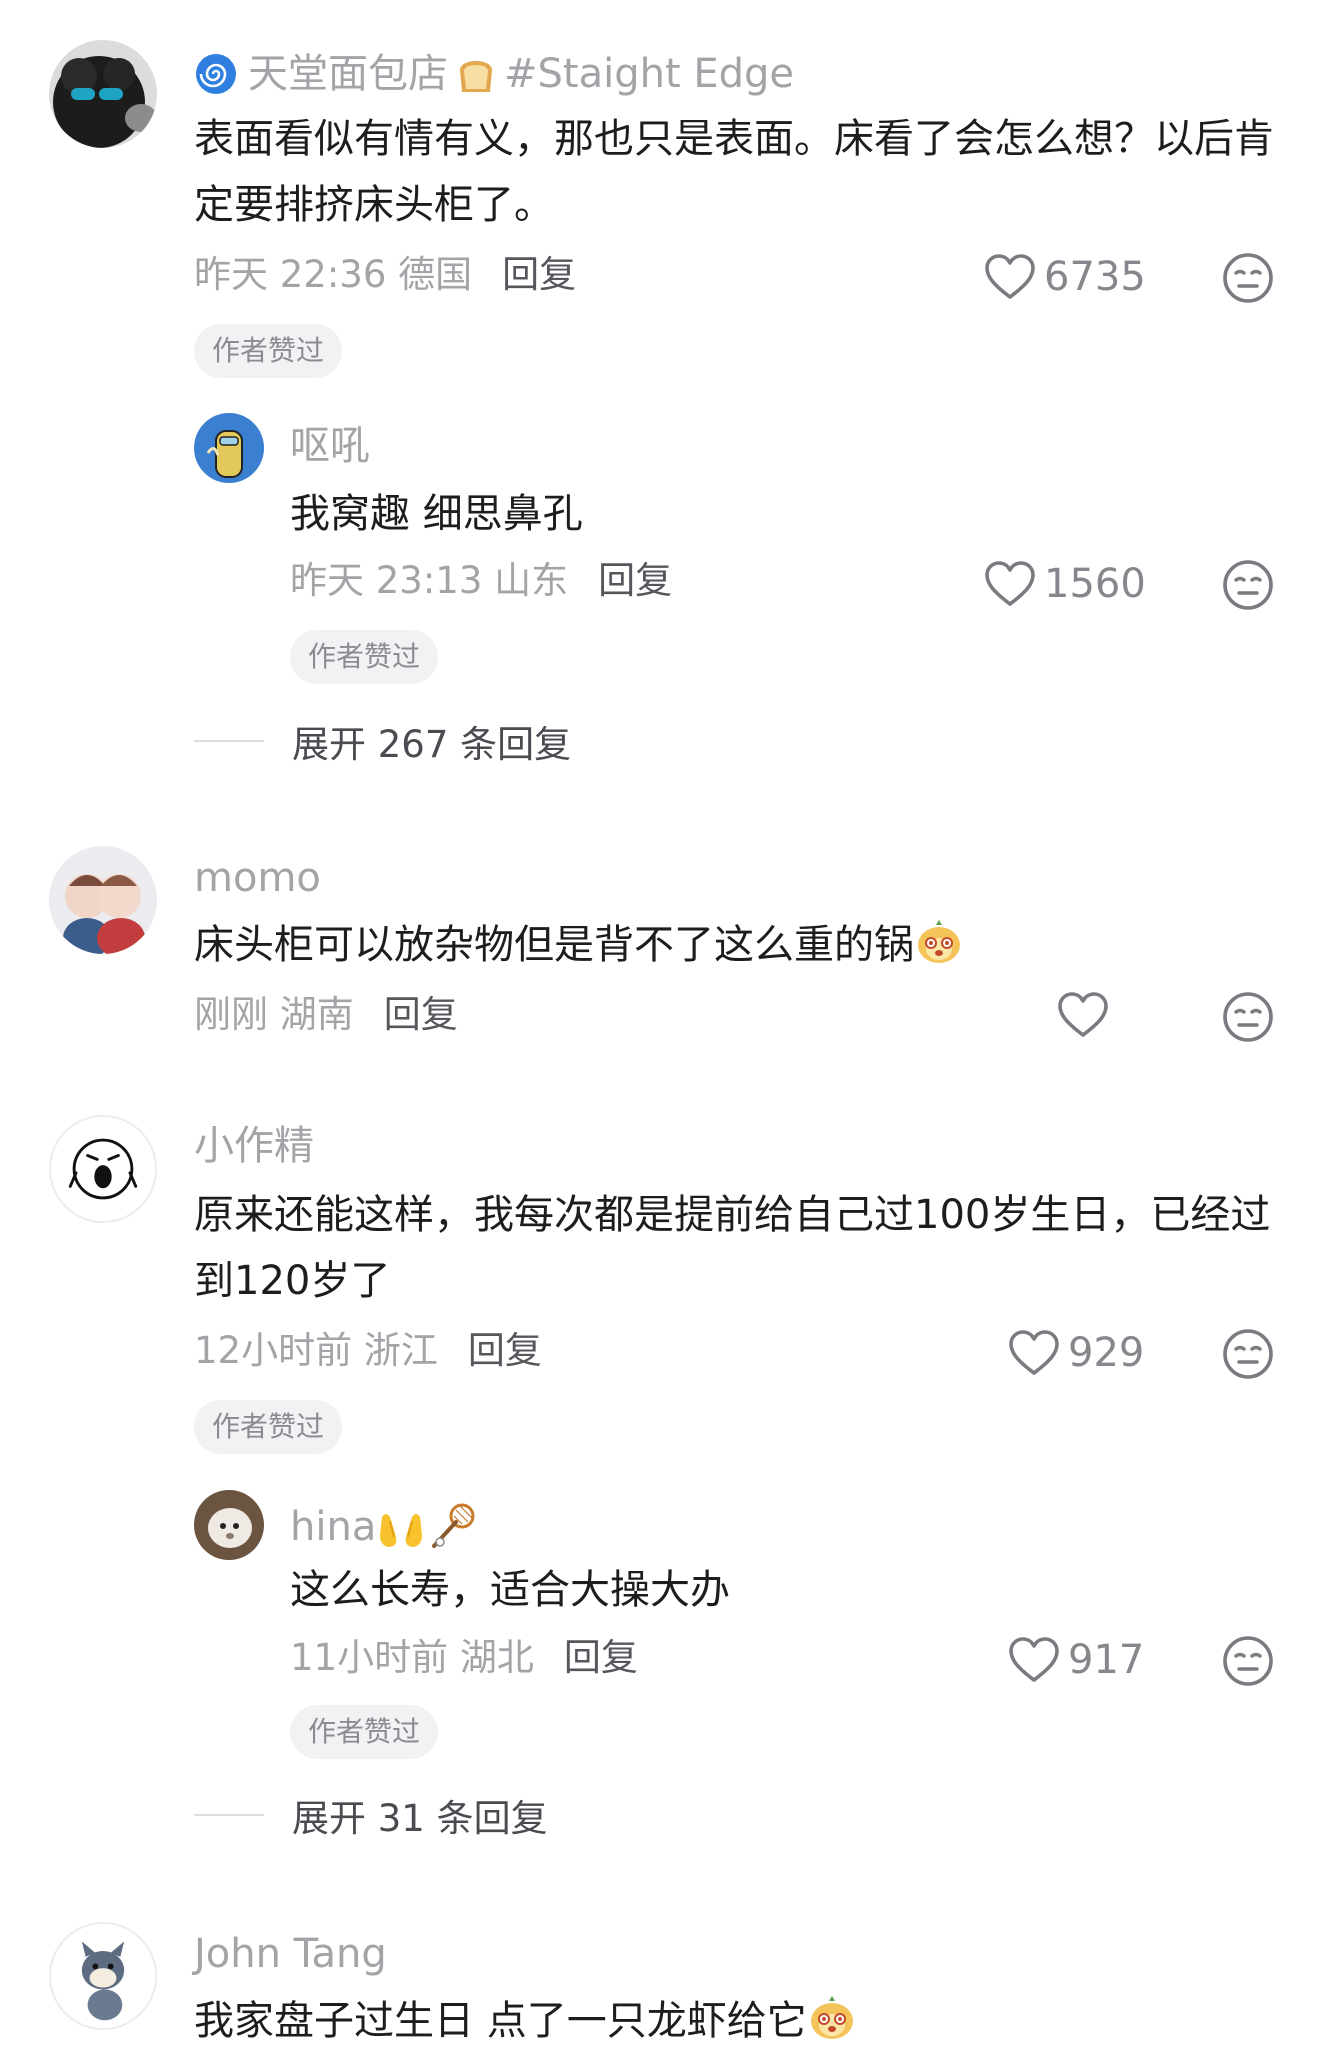  I want to click on comment-text-row: 床头柜可以放杂物但是背不了这么重的锅, so click(579, 945).